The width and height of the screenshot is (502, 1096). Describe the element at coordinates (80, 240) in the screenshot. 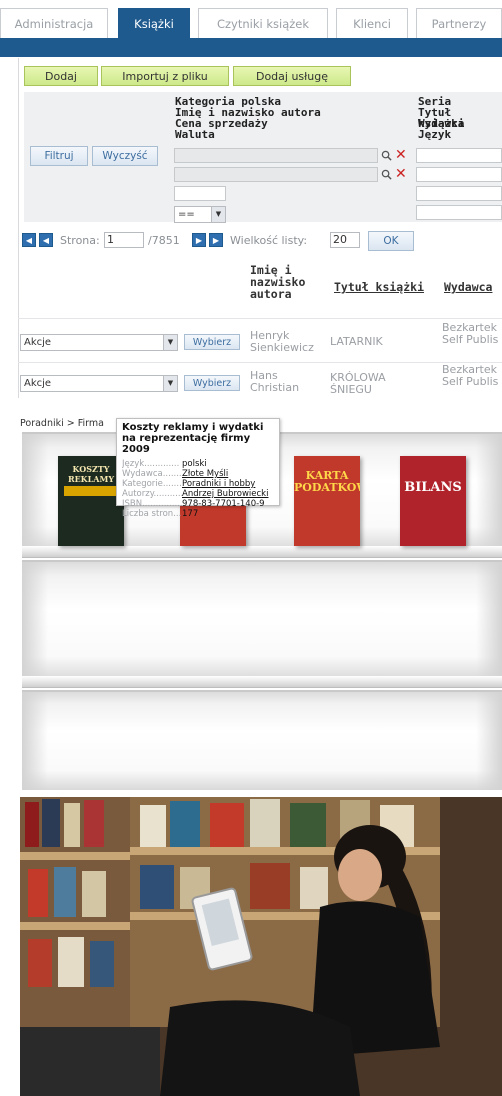

I see `page-label: Strona:` at that location.